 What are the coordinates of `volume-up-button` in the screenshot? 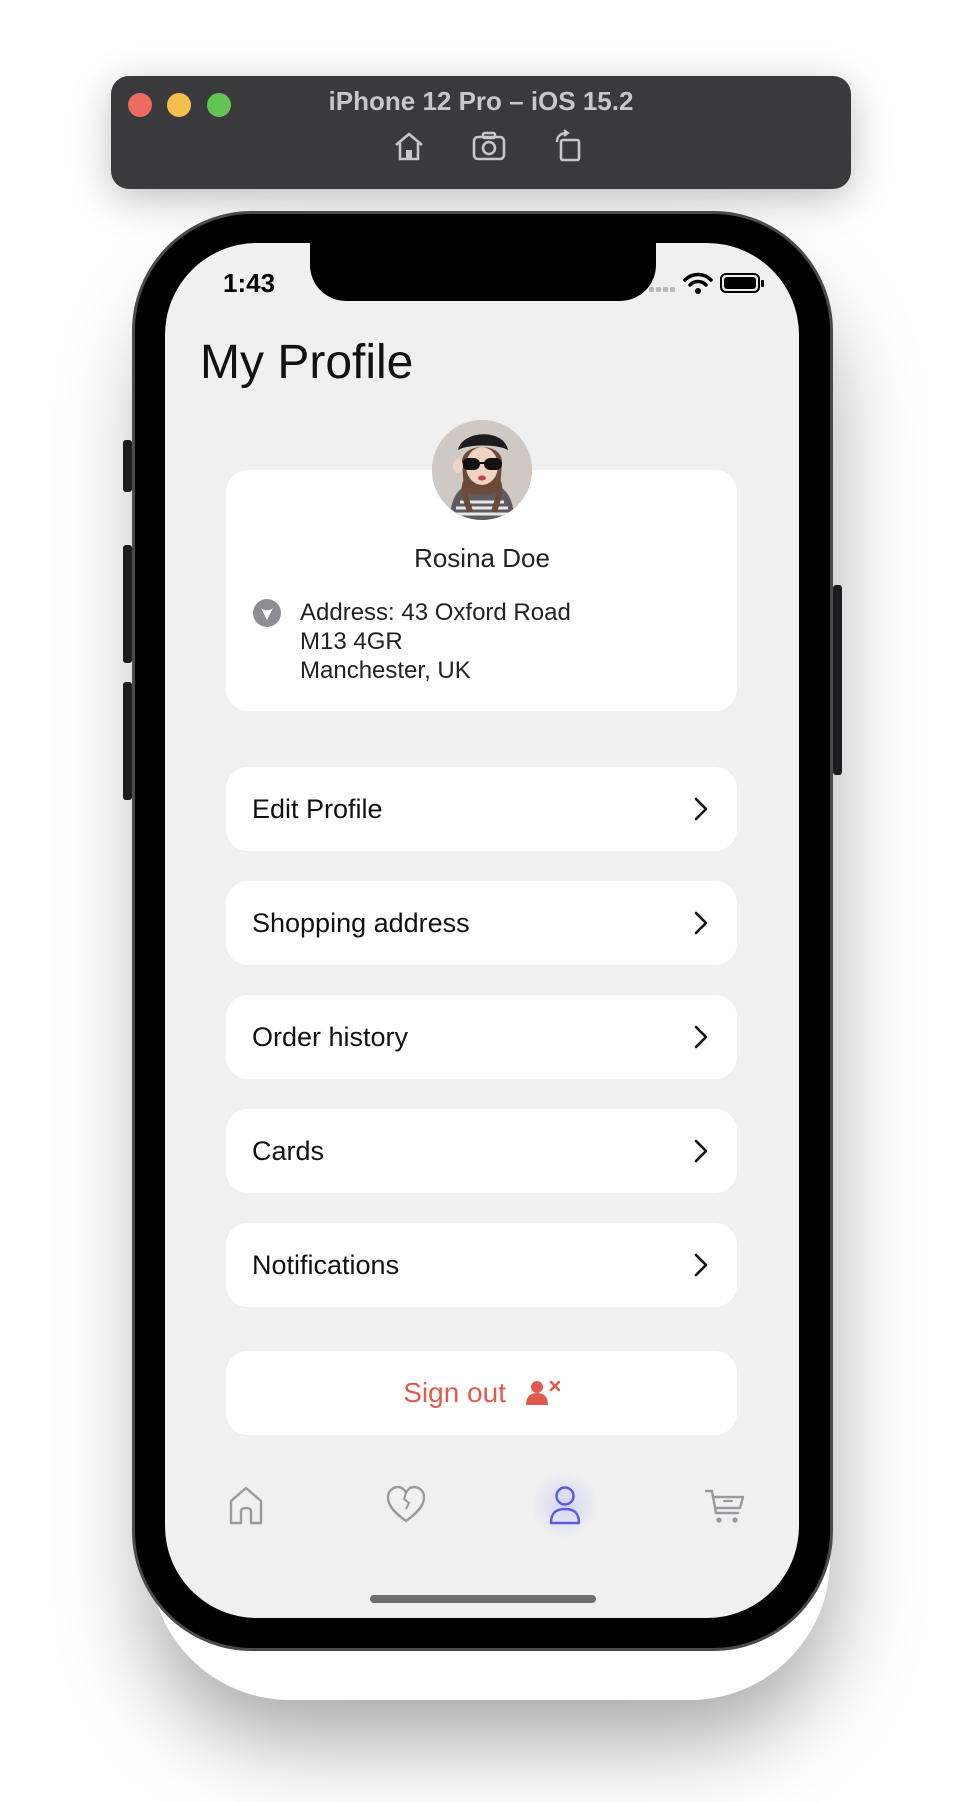 It's located at (127, 604).